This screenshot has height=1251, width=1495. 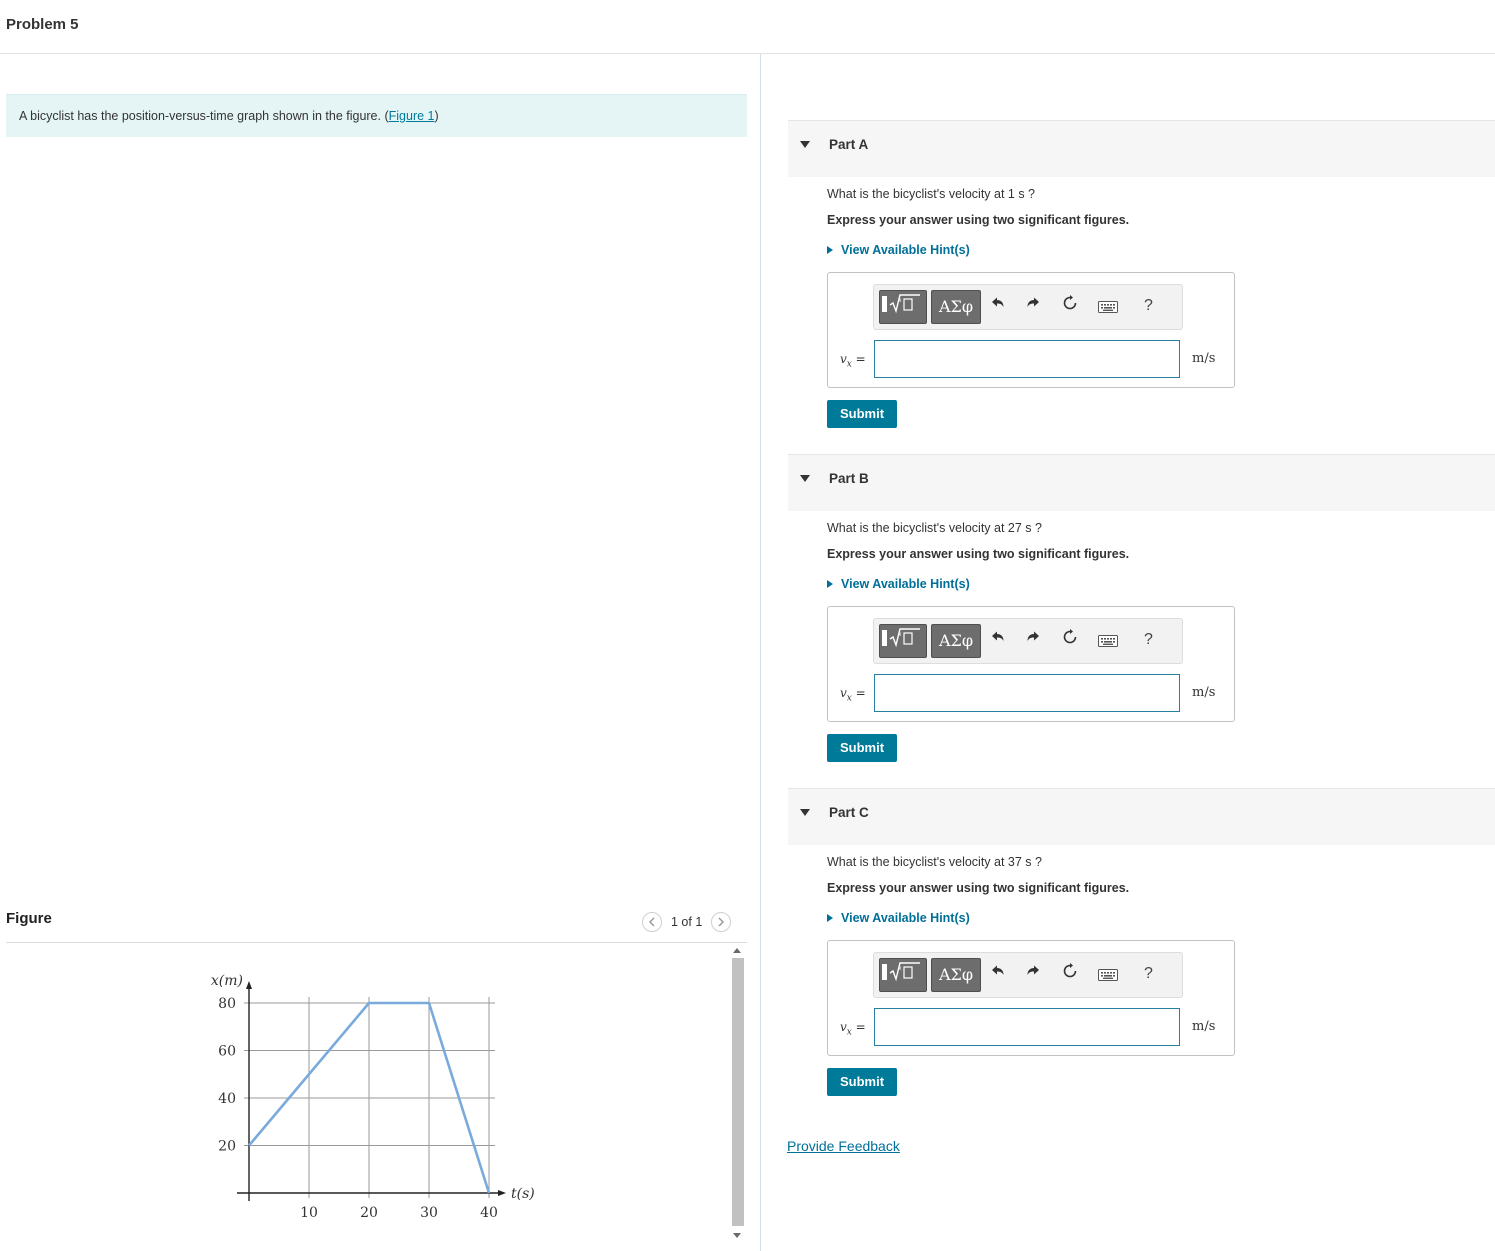 I want to click on chevron-left-icon, so click(x=651, y=922).